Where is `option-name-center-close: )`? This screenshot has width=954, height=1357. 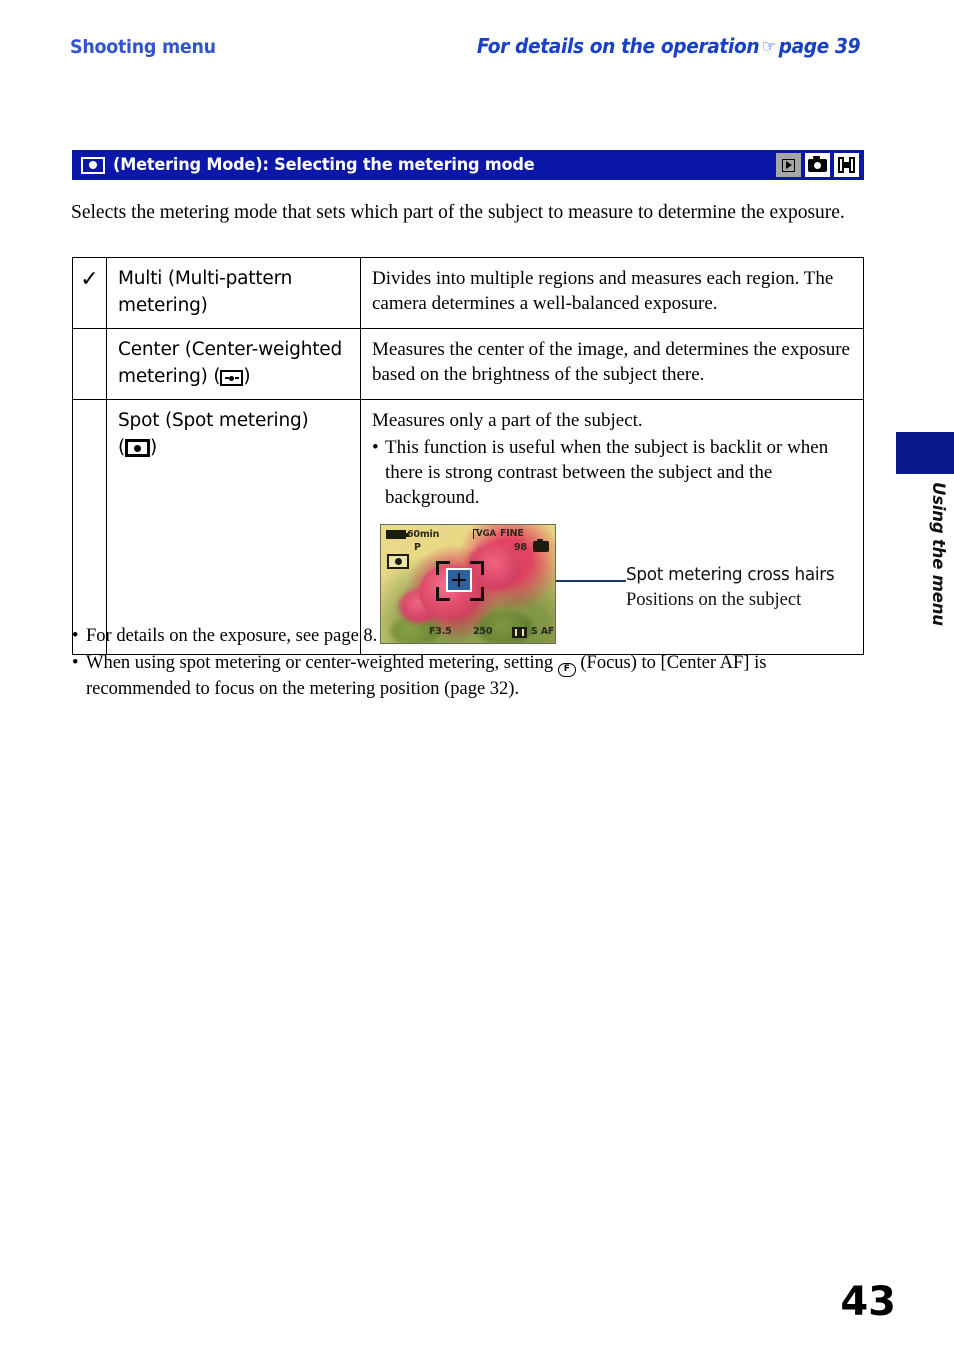 option-name-center-close: ) is located at coordinates (247, 376).